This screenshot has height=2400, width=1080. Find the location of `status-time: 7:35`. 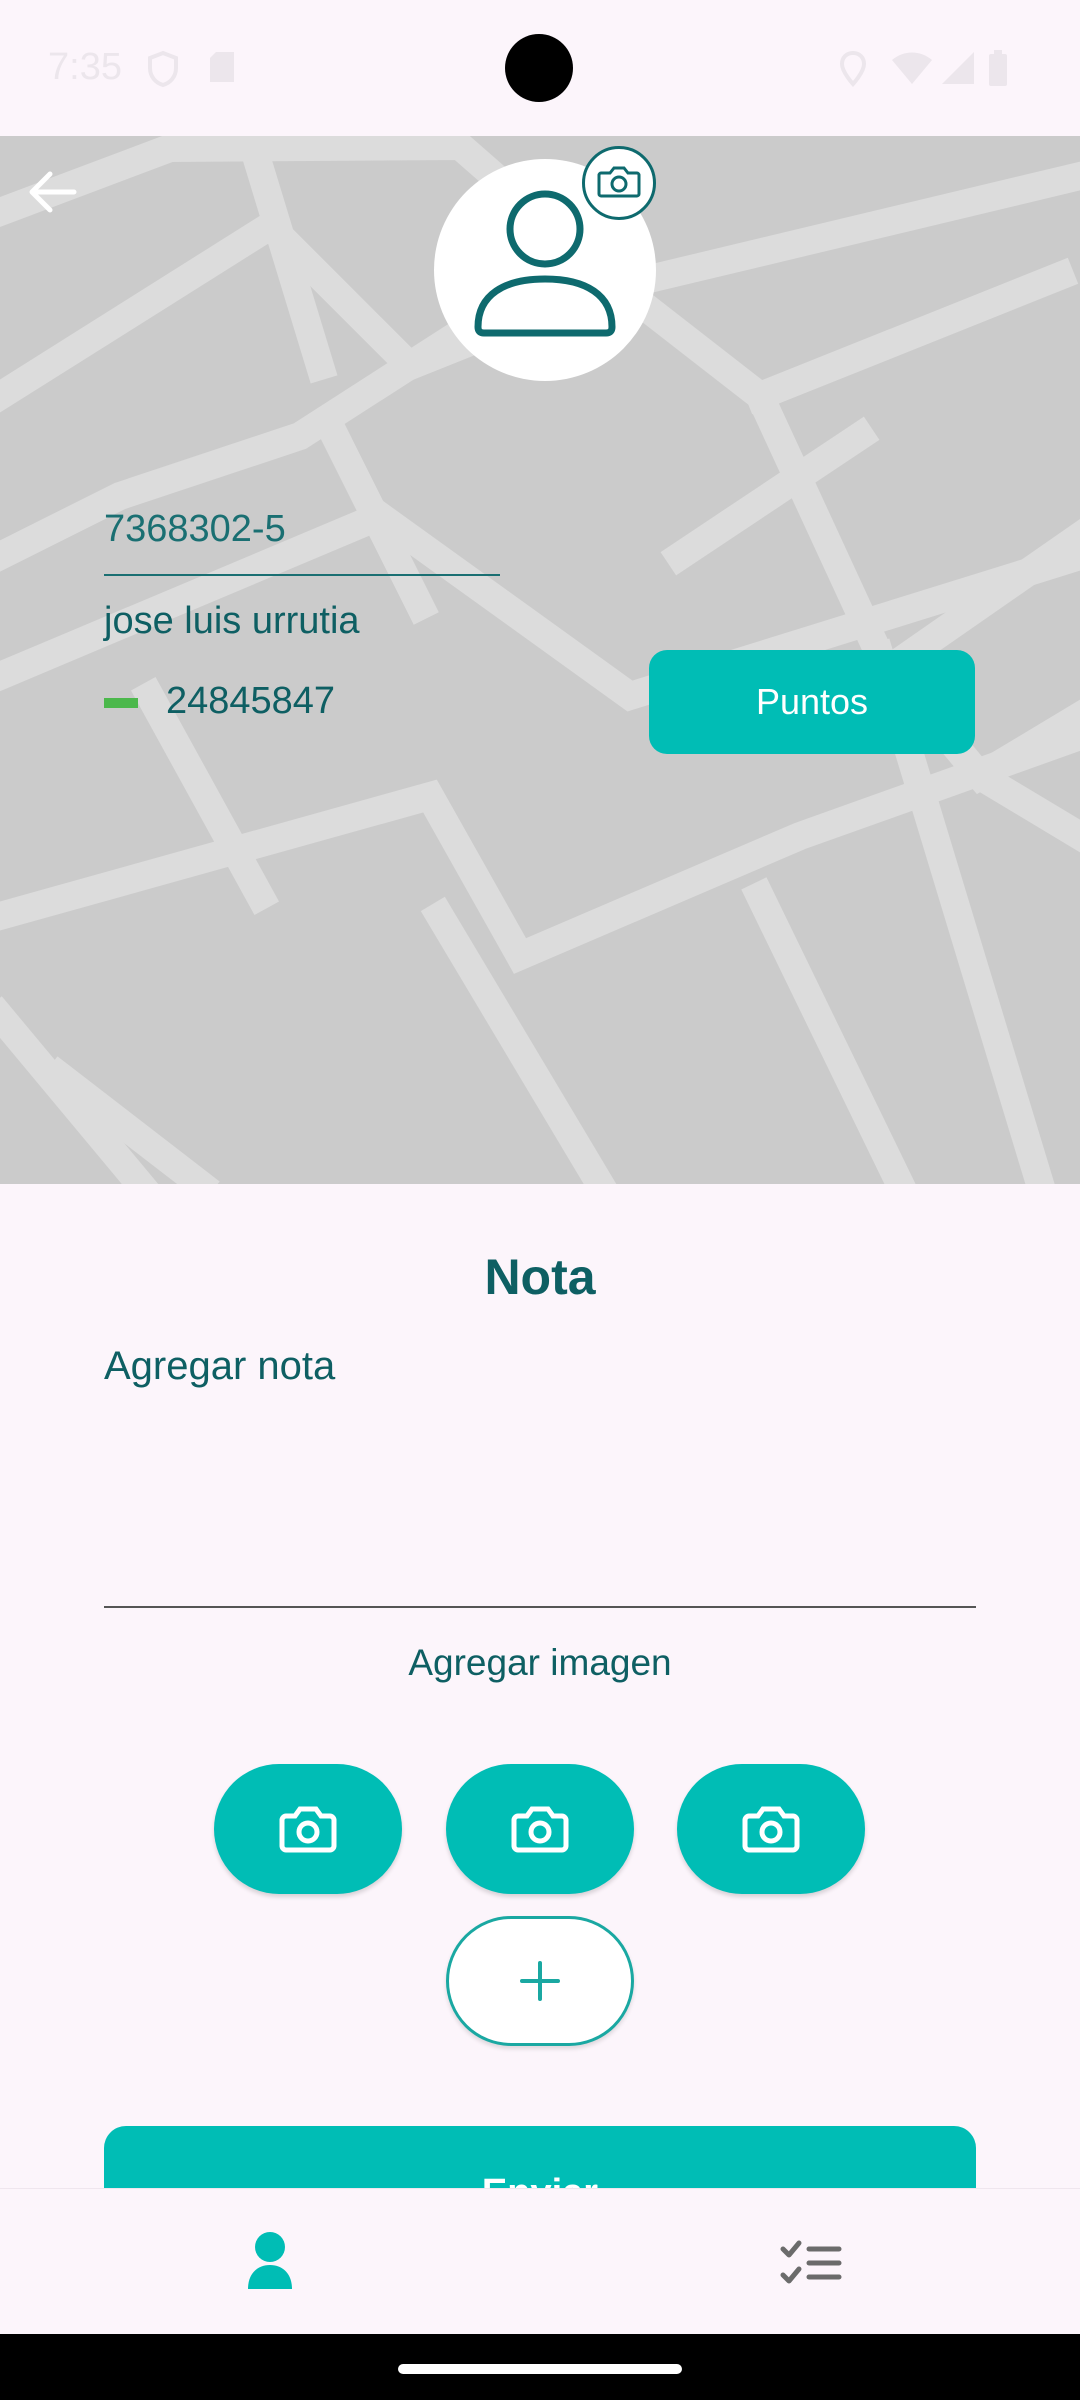

status-time: 7:35 is located at coordinates (85, 67).